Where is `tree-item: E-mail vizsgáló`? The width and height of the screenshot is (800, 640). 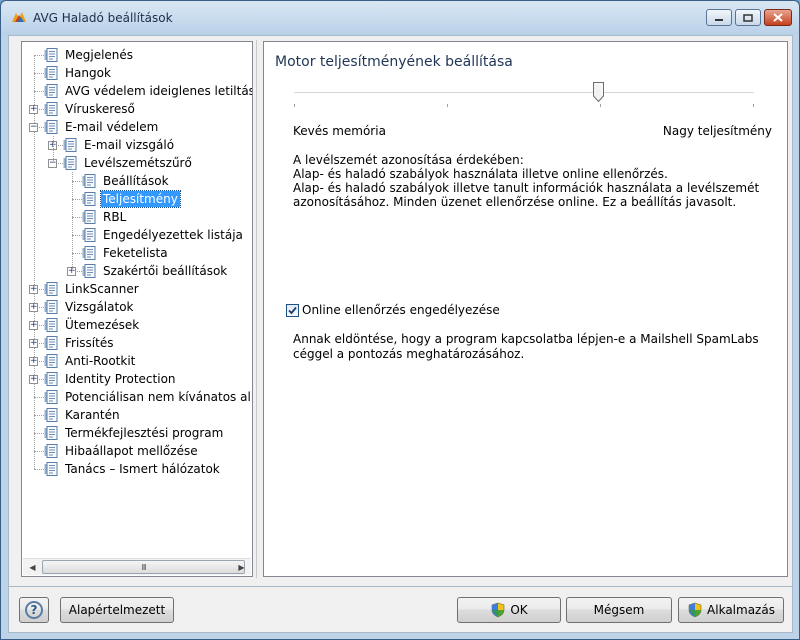
tree-item: E-mail vizsgáló is located at coordinates (119, 145).